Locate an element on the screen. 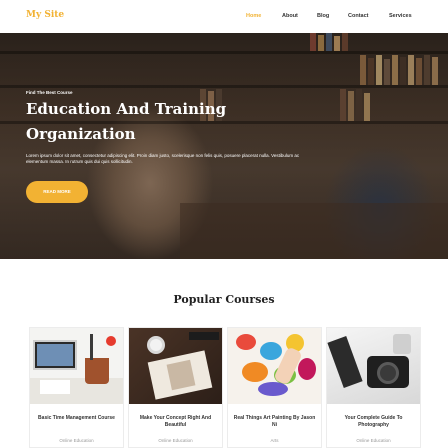 This screenshot has width=448, height=448. course-title: Make Your Concept Right And Beautiful is located at coordinates (175, 422).